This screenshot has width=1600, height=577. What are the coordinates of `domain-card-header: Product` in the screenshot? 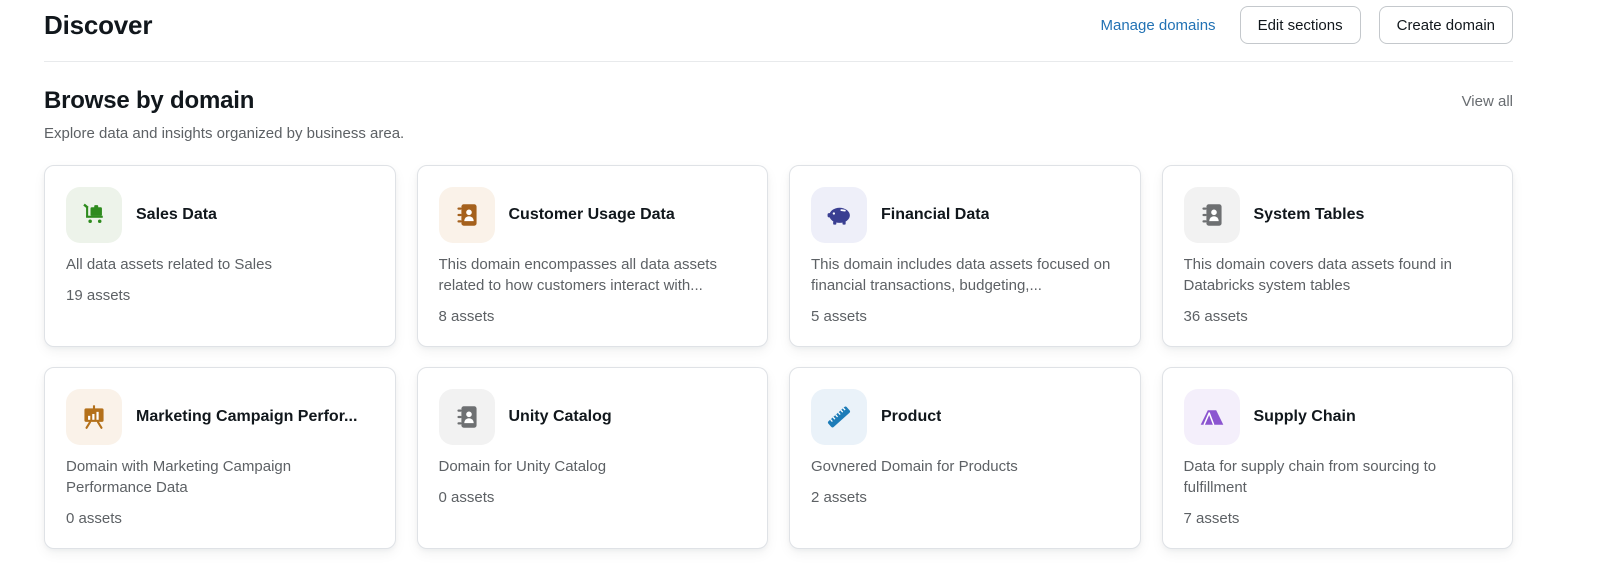 It's located at (965, 417).